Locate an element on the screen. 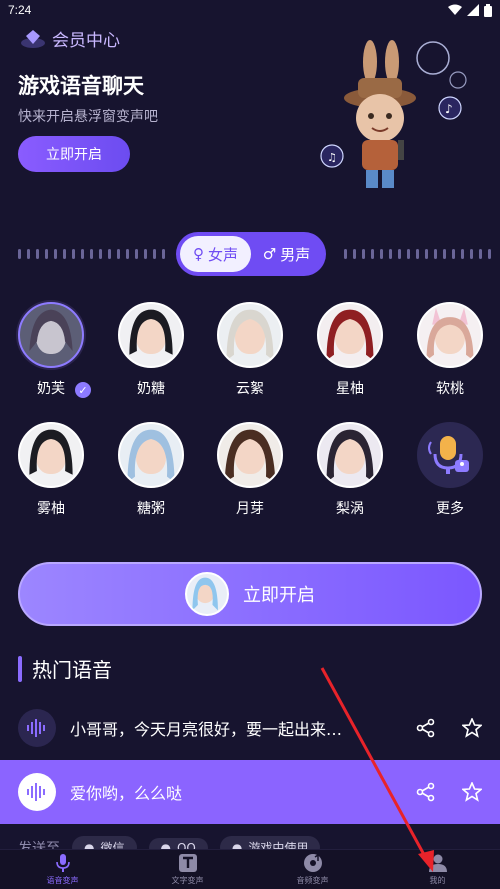 The width and height of the screenshot is (500, 889). male-symbol-icon: ♂ is located at coordinates (269, 254).